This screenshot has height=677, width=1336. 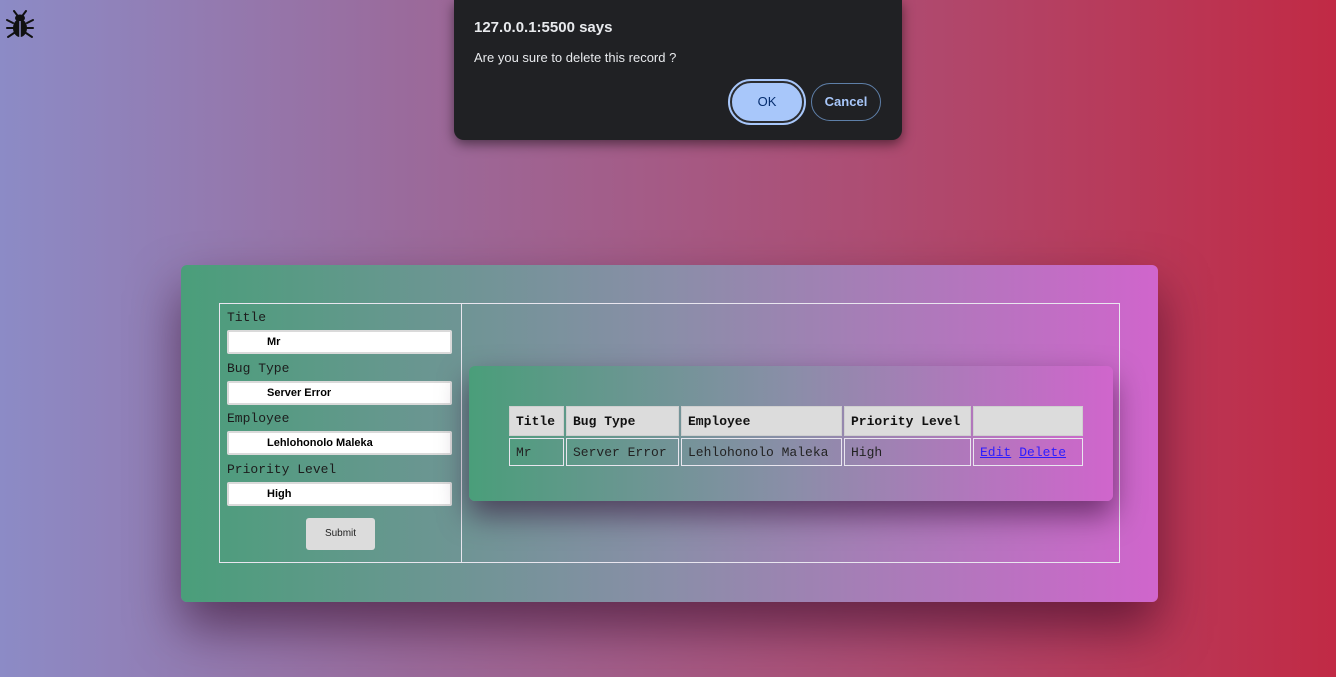 What do you see at coordinates (761, 421) in the screenshot?
I see `header-employee: Employee` at bounding box center [761, 421].